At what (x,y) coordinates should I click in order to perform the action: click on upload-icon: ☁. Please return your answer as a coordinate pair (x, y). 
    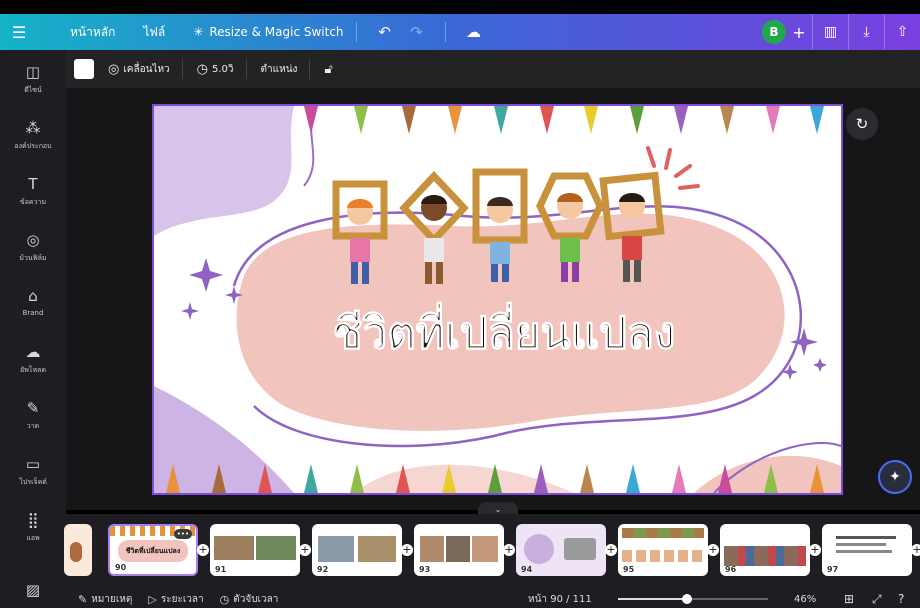
    Looking at the image, I should click on (33, 352).